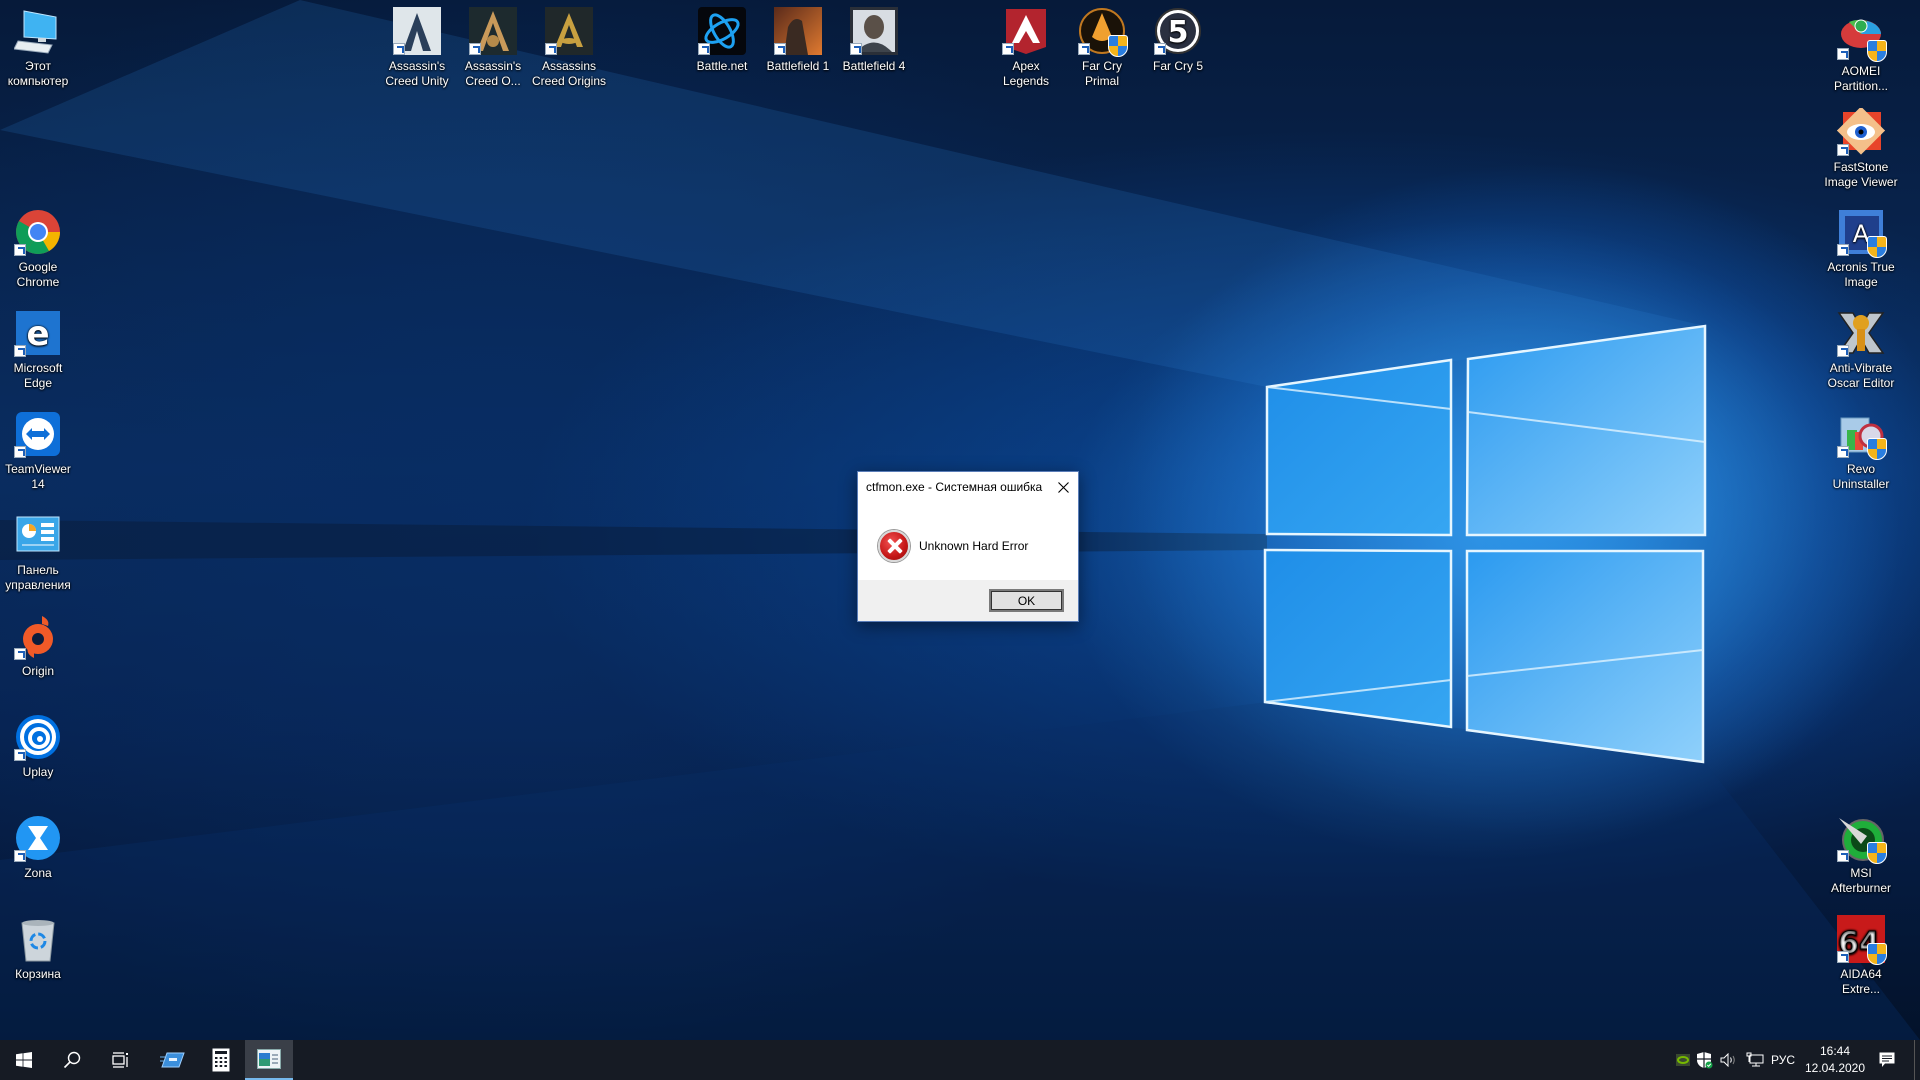 This screenshot has width=1920, height=1080. Describe the element at coordinates (1861, 274) in the screenshot. I see `desktop-icon-label: Acronis True Image` at that location.